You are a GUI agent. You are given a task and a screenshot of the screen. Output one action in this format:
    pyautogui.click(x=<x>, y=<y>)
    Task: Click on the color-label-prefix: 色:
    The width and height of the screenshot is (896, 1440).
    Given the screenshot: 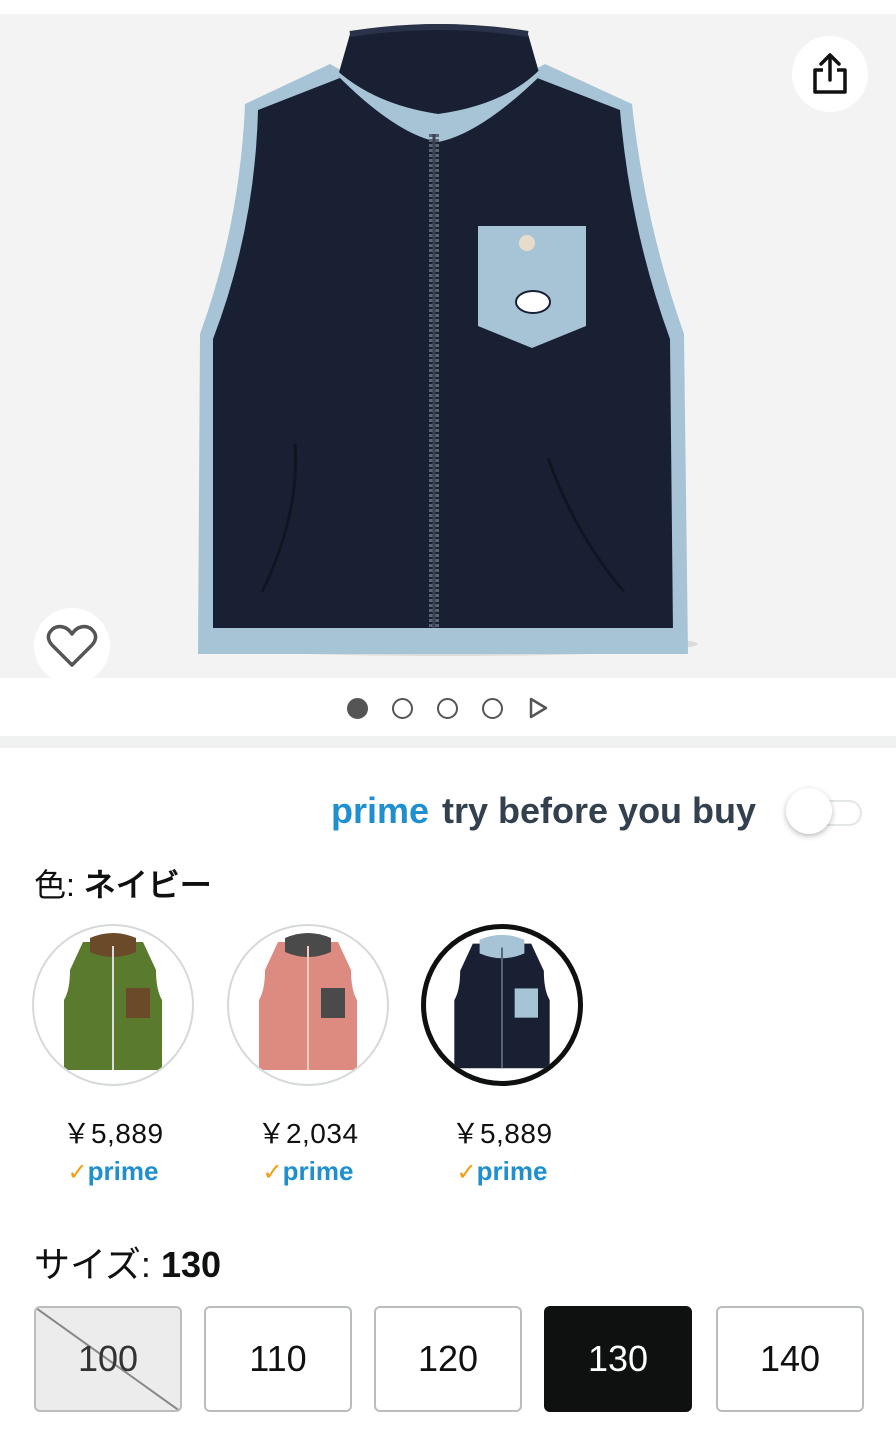 What is the action you would take?
    pyautogui.click(x=54, y=885)
    